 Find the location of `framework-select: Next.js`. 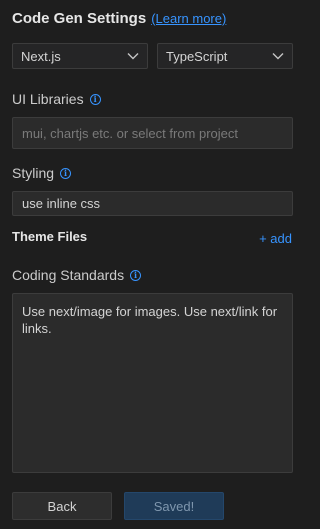

framework-select: Next.js is located at coordinates (80, 56).